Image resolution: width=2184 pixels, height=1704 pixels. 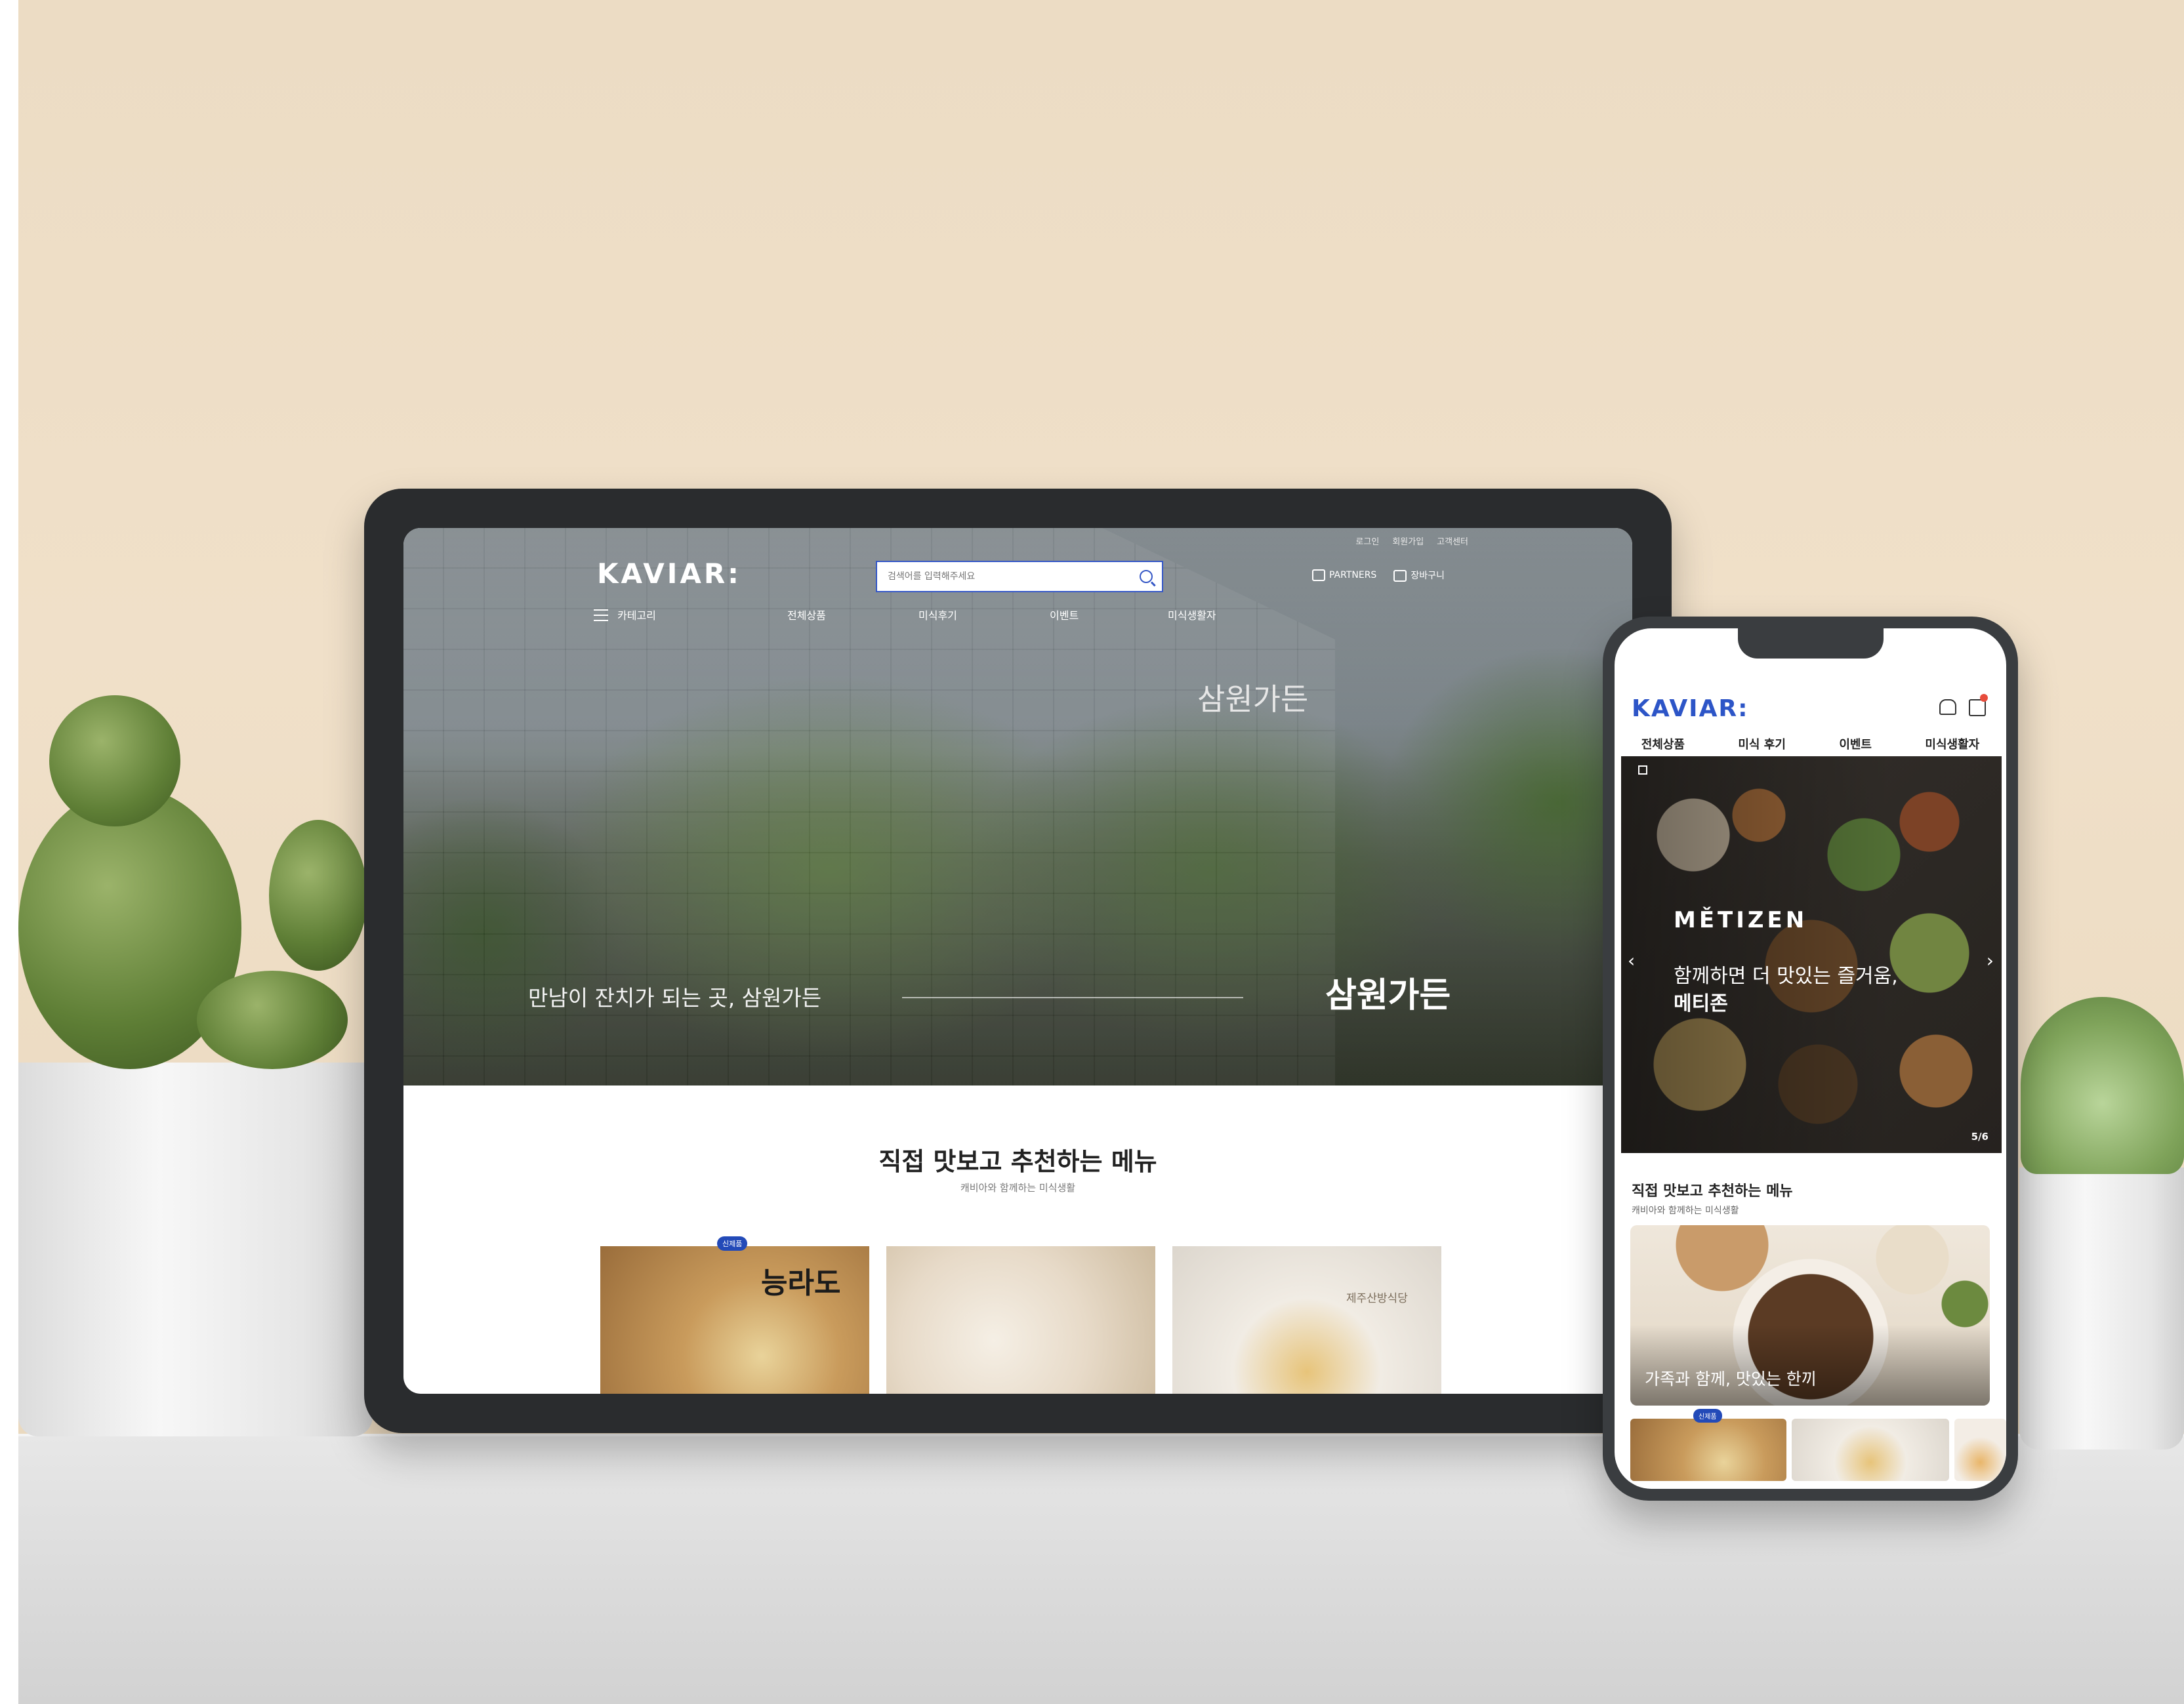 What do you see at coordinates (1979, 1137) in the screenshot?
I see `slide-counter: 5/6` at bounding box center [1979, 1137].